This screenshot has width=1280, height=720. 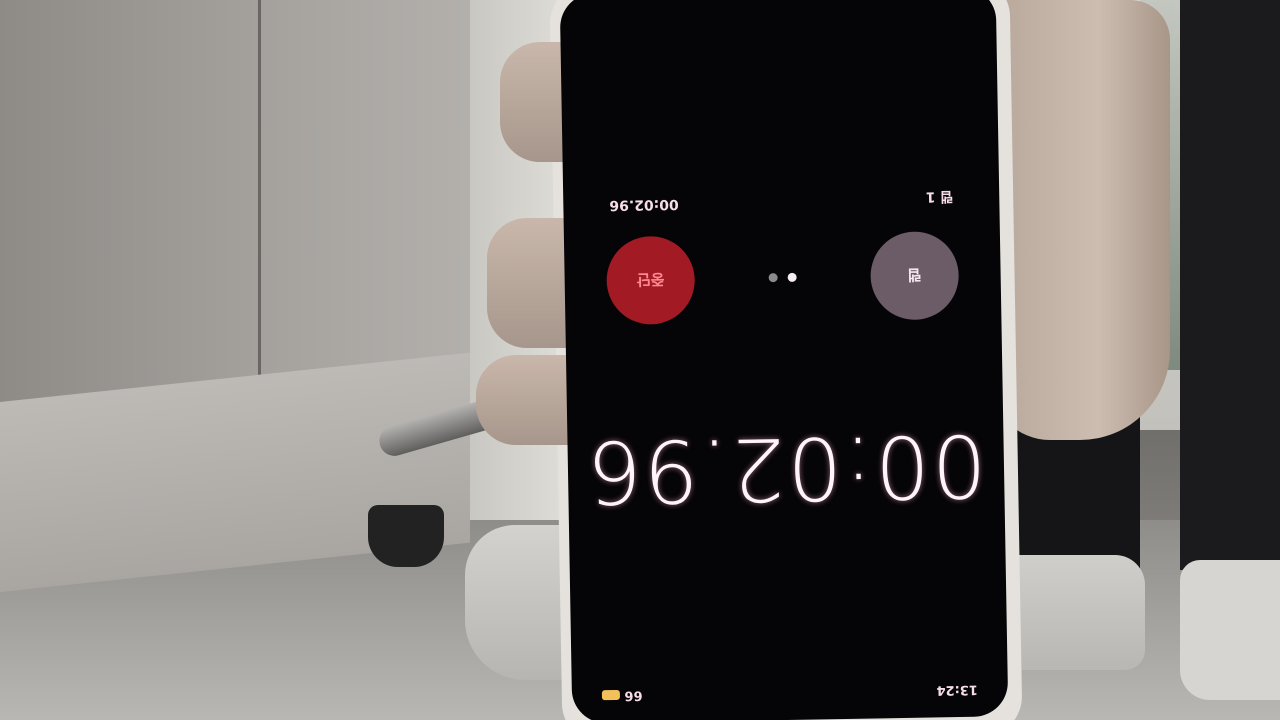 I want to click on person-leg, so click(x=1230, y=285).